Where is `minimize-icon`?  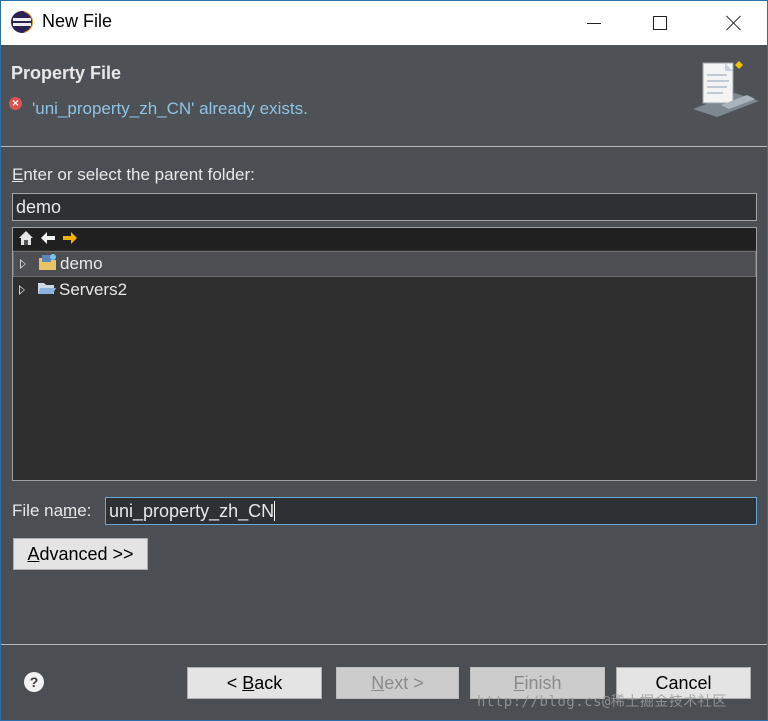
minimize-icon is located at coordinates (594, 23).